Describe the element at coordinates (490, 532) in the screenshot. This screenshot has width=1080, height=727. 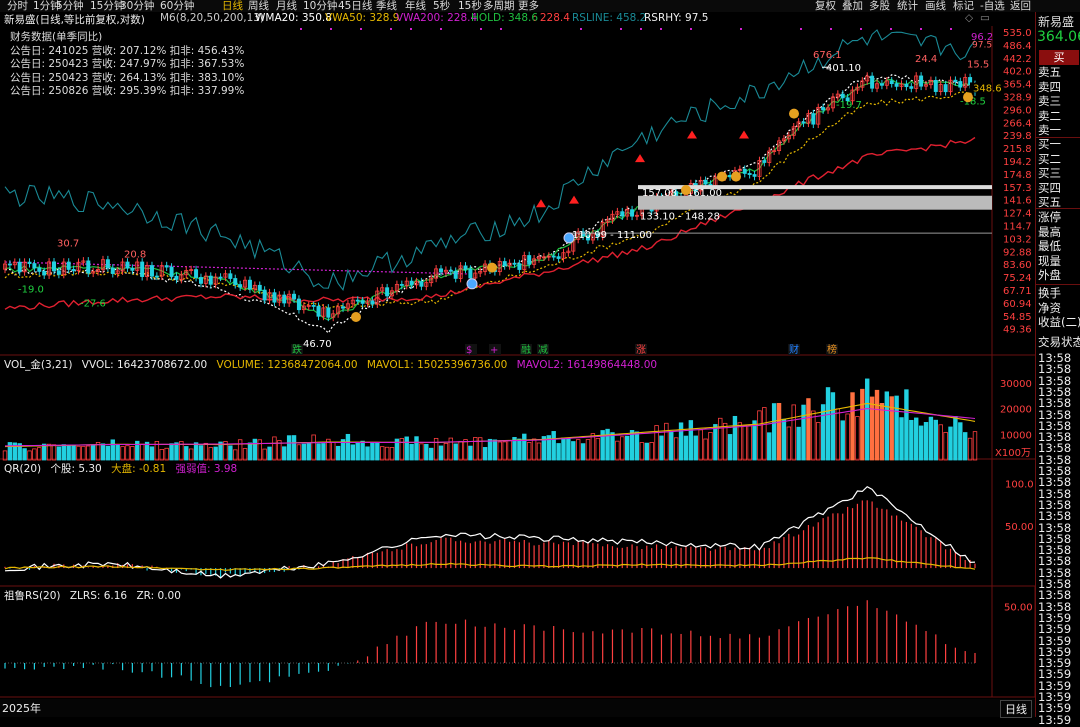
I see `qr-panel` at that location.